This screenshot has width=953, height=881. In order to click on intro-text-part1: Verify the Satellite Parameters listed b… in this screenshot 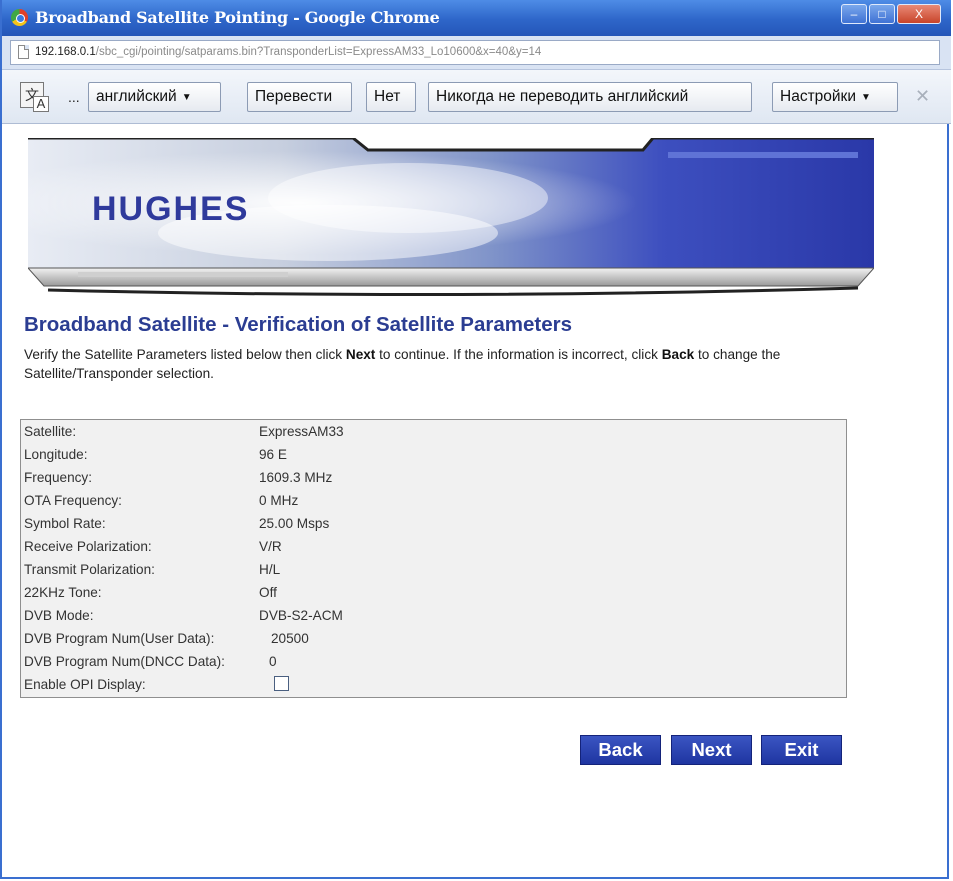, I will do `click(185, 354)`.